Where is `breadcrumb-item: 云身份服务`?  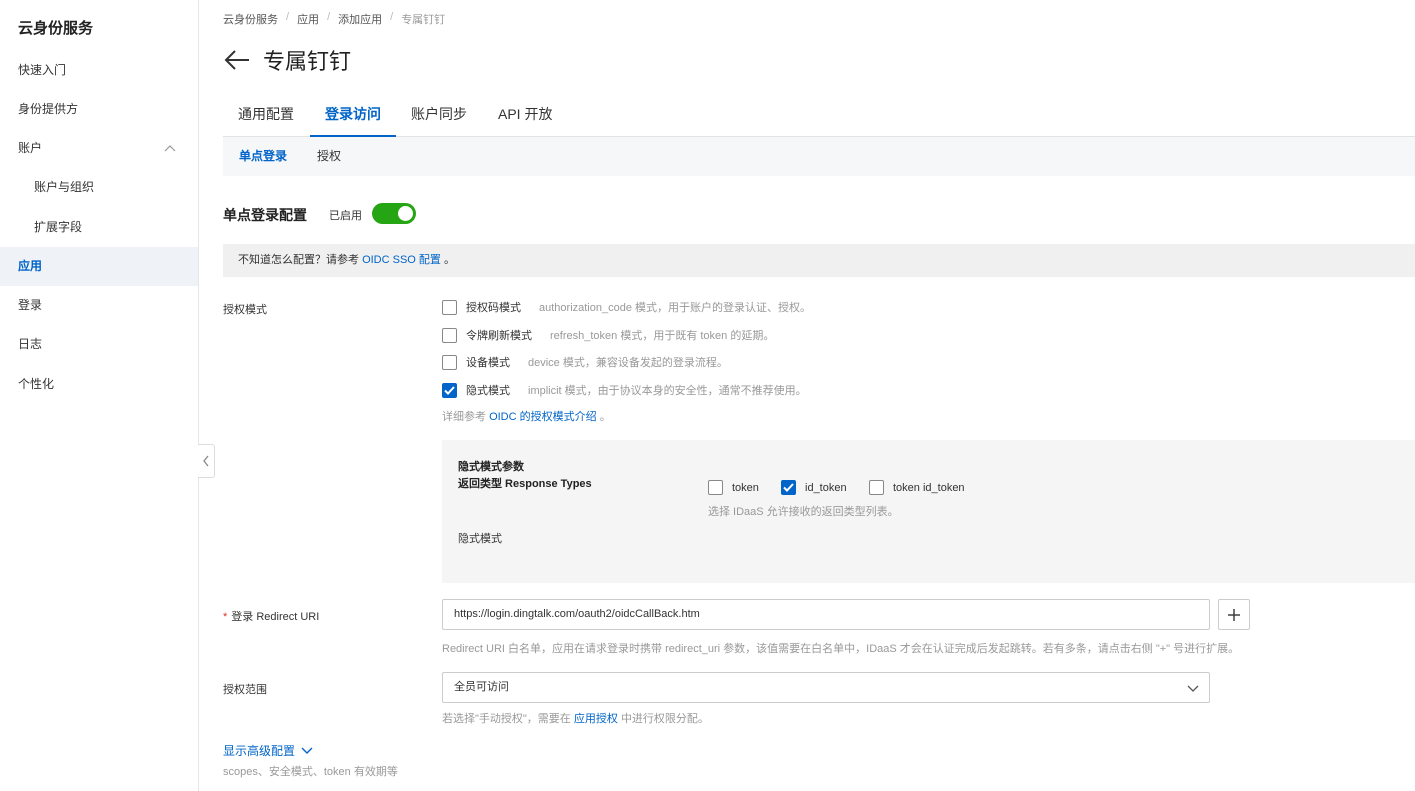 breadcrumb-item: 云身份服务 is located at coordinates (250, 19).